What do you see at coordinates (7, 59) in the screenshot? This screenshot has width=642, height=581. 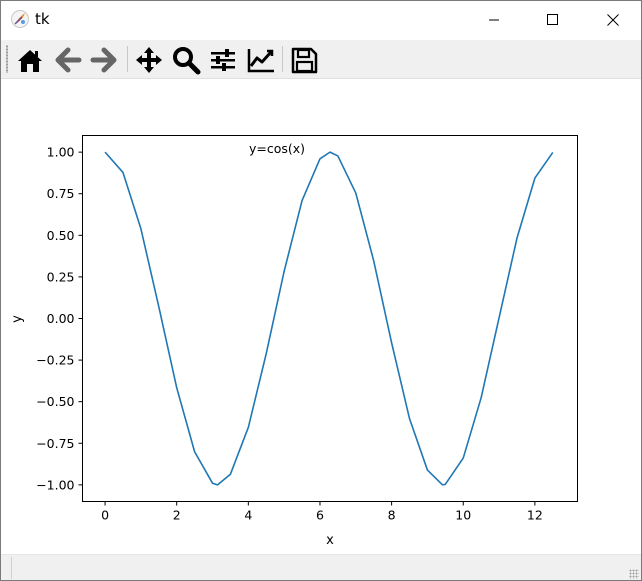 I see `toolbar-grip` at bounding box center [7, 59].